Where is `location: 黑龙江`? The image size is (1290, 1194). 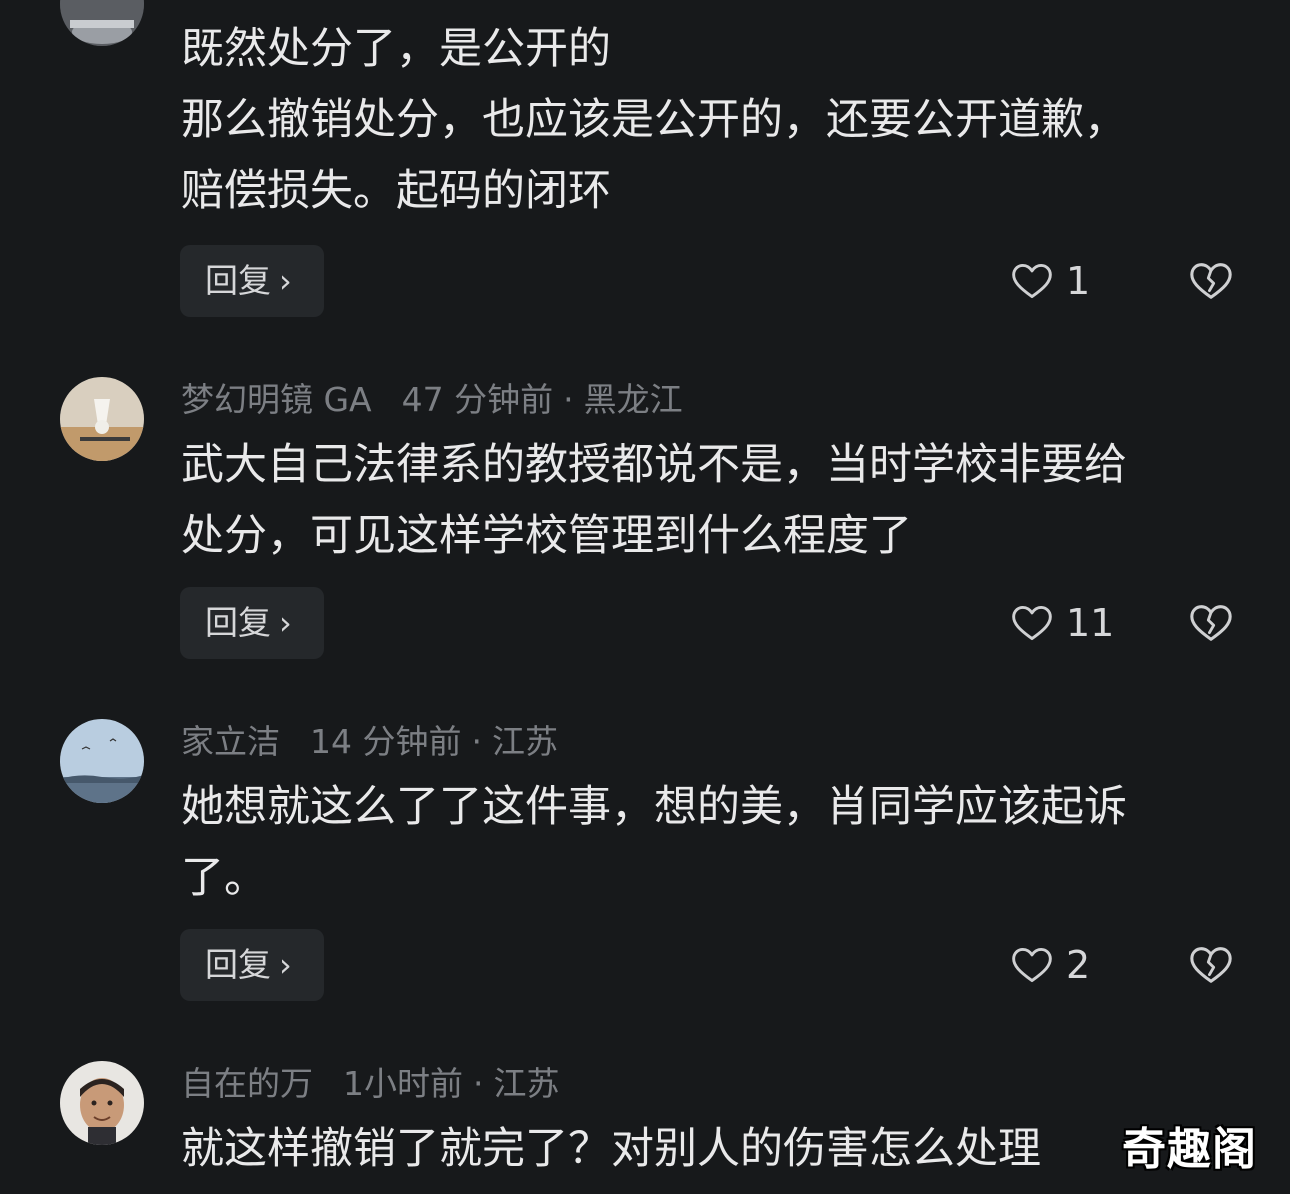
location: 黑龙江 is located at coordinates (633, 399).